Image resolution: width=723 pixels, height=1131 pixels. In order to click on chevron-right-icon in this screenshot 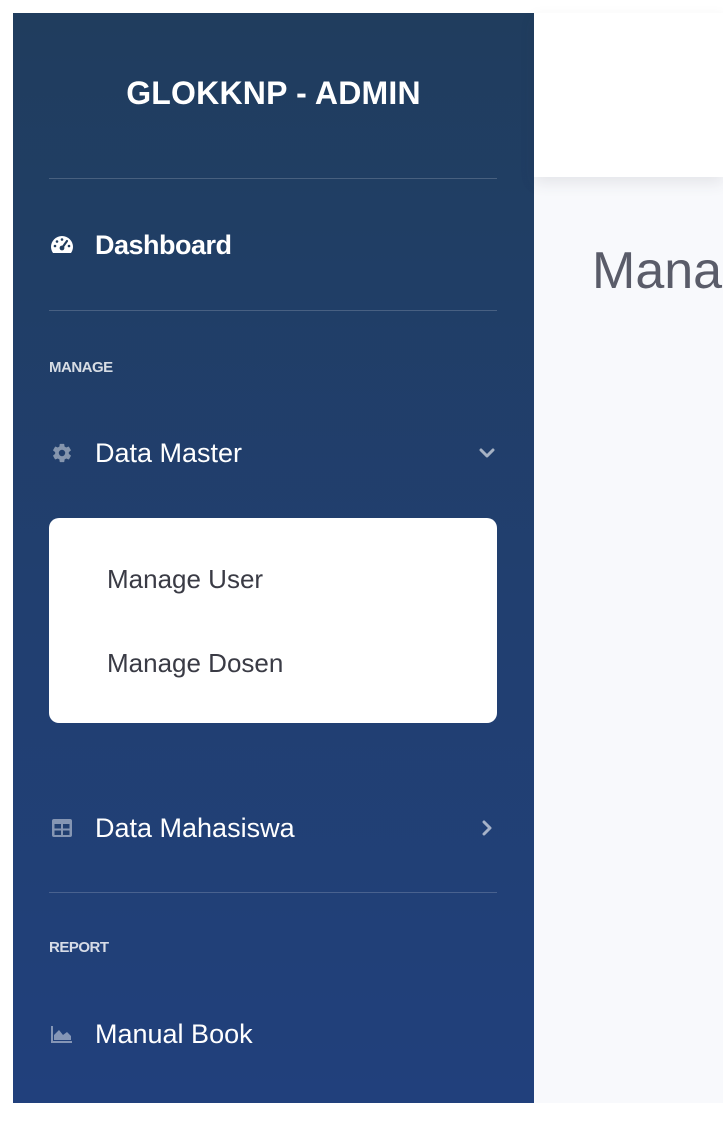, I will do `click(487, 828)`.